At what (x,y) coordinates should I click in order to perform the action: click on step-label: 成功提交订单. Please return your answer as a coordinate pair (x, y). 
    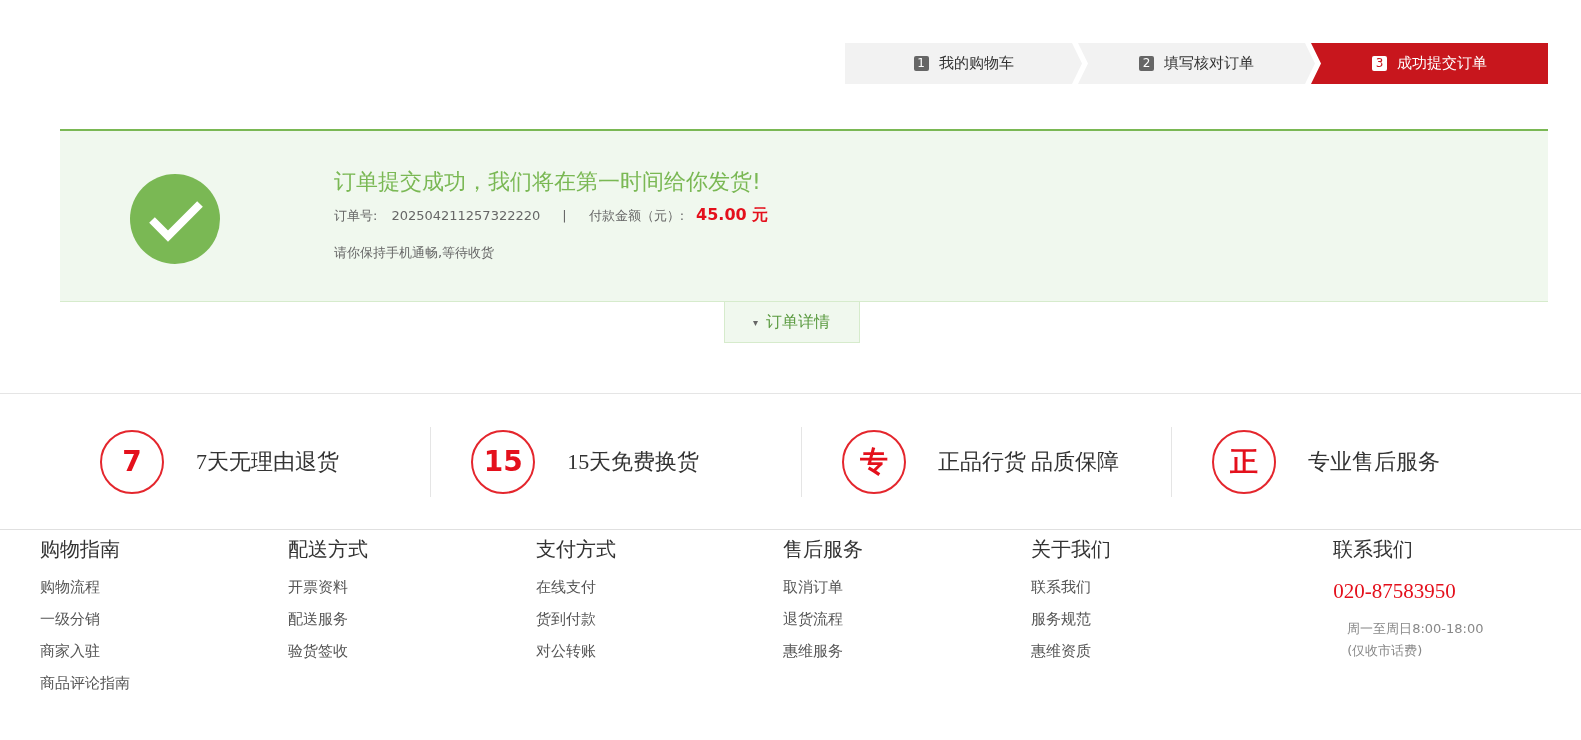
    Looking at the image, I should click on (1442, 63).